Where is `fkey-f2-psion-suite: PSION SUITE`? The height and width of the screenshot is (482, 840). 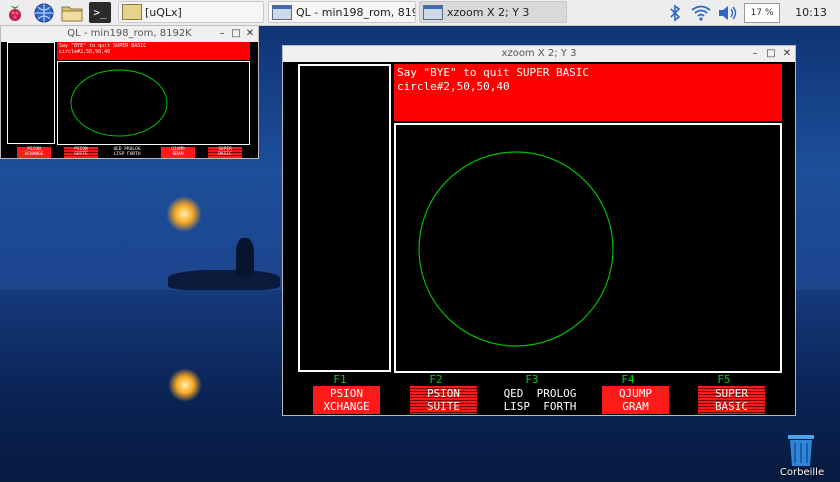 fkey-f2-psion-suite: PSION SUITE is located at coordinates (443, 400).